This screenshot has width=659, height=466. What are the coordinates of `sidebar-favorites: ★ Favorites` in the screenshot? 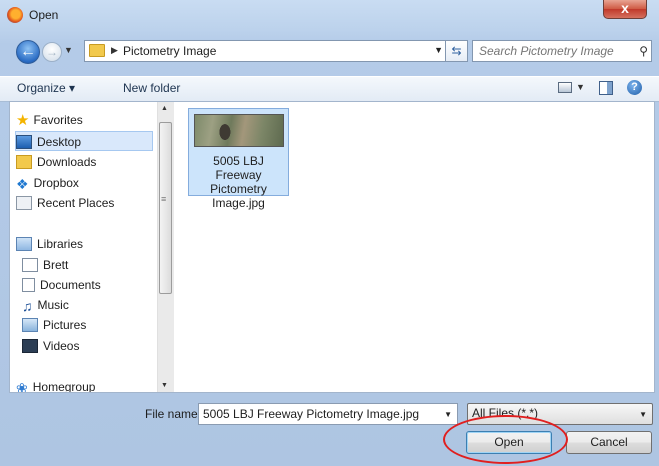 It's located at (49, 120).